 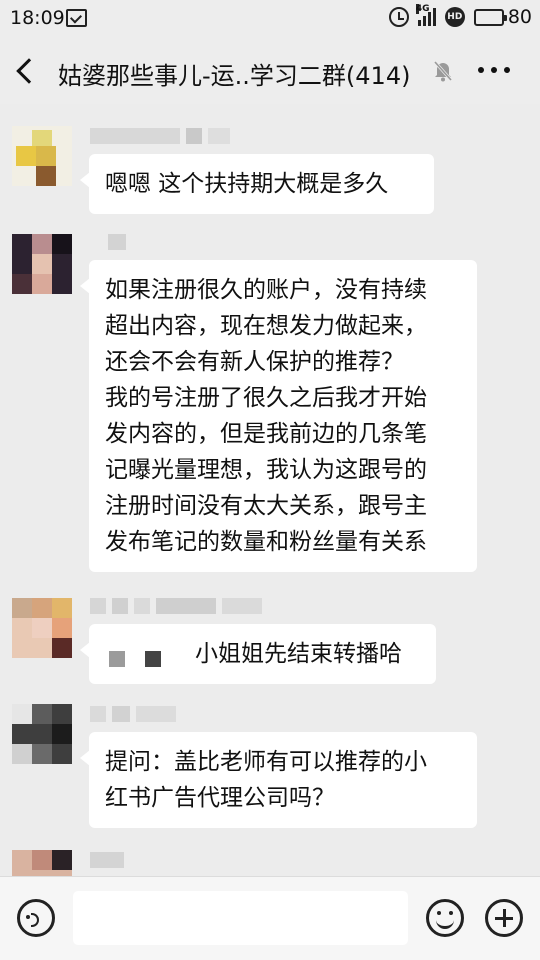 I want to click on message-line: 如果注册很久的账户，没有持续, so click(x=266, y=290).